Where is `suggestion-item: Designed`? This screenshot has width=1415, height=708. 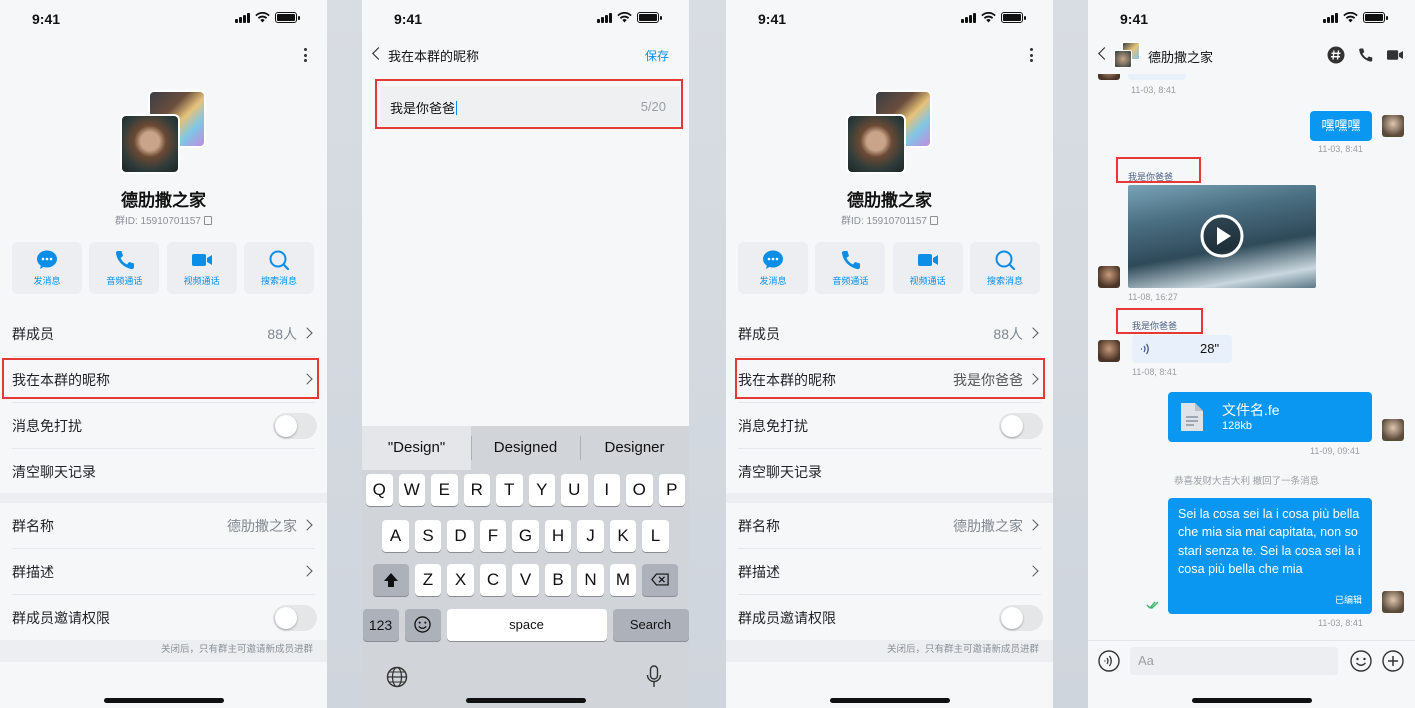
suggestion-item: Designed is located at coordinates (525, 448).